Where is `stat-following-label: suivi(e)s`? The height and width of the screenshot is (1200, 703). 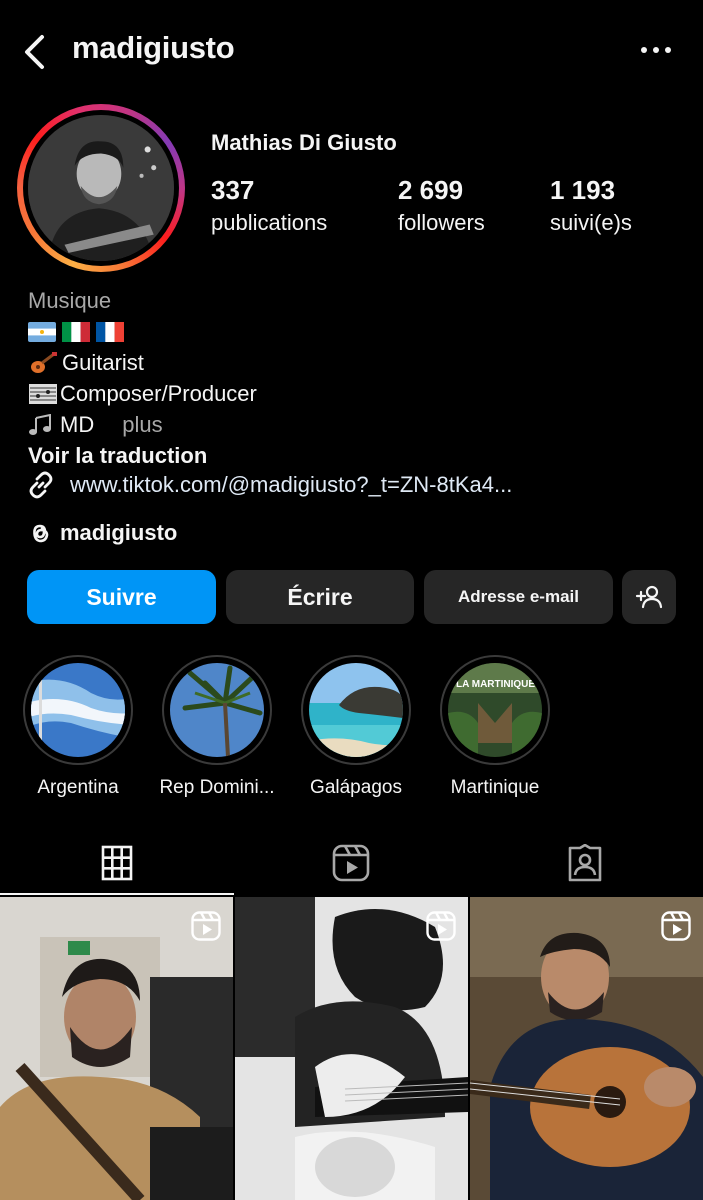 stat-following-label: suivi(e)s is located at coordinates (591, 222).